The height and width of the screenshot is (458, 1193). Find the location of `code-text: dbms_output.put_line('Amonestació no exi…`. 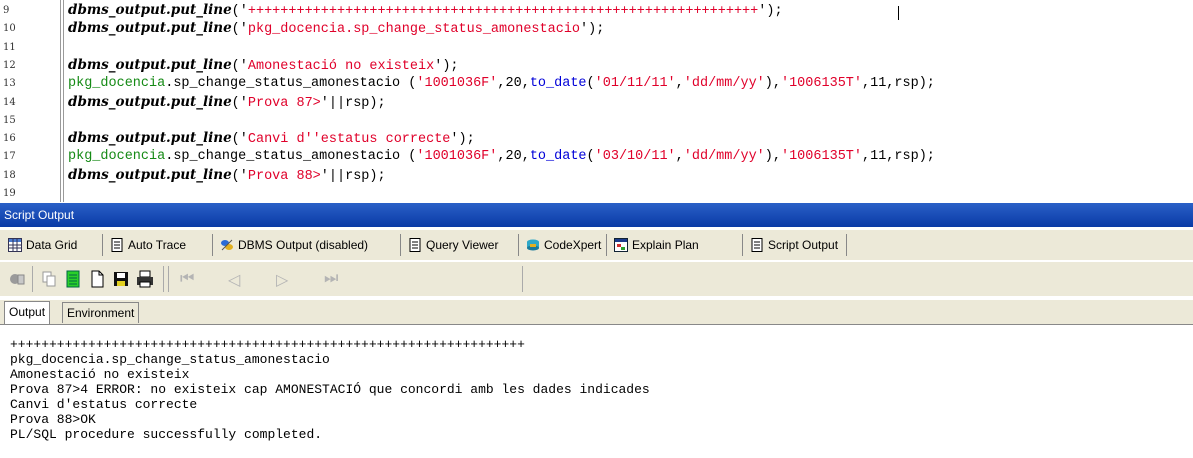

code-text: dbms_output.put_line('Amonestació no exi… is located at coordinates (263, 65).